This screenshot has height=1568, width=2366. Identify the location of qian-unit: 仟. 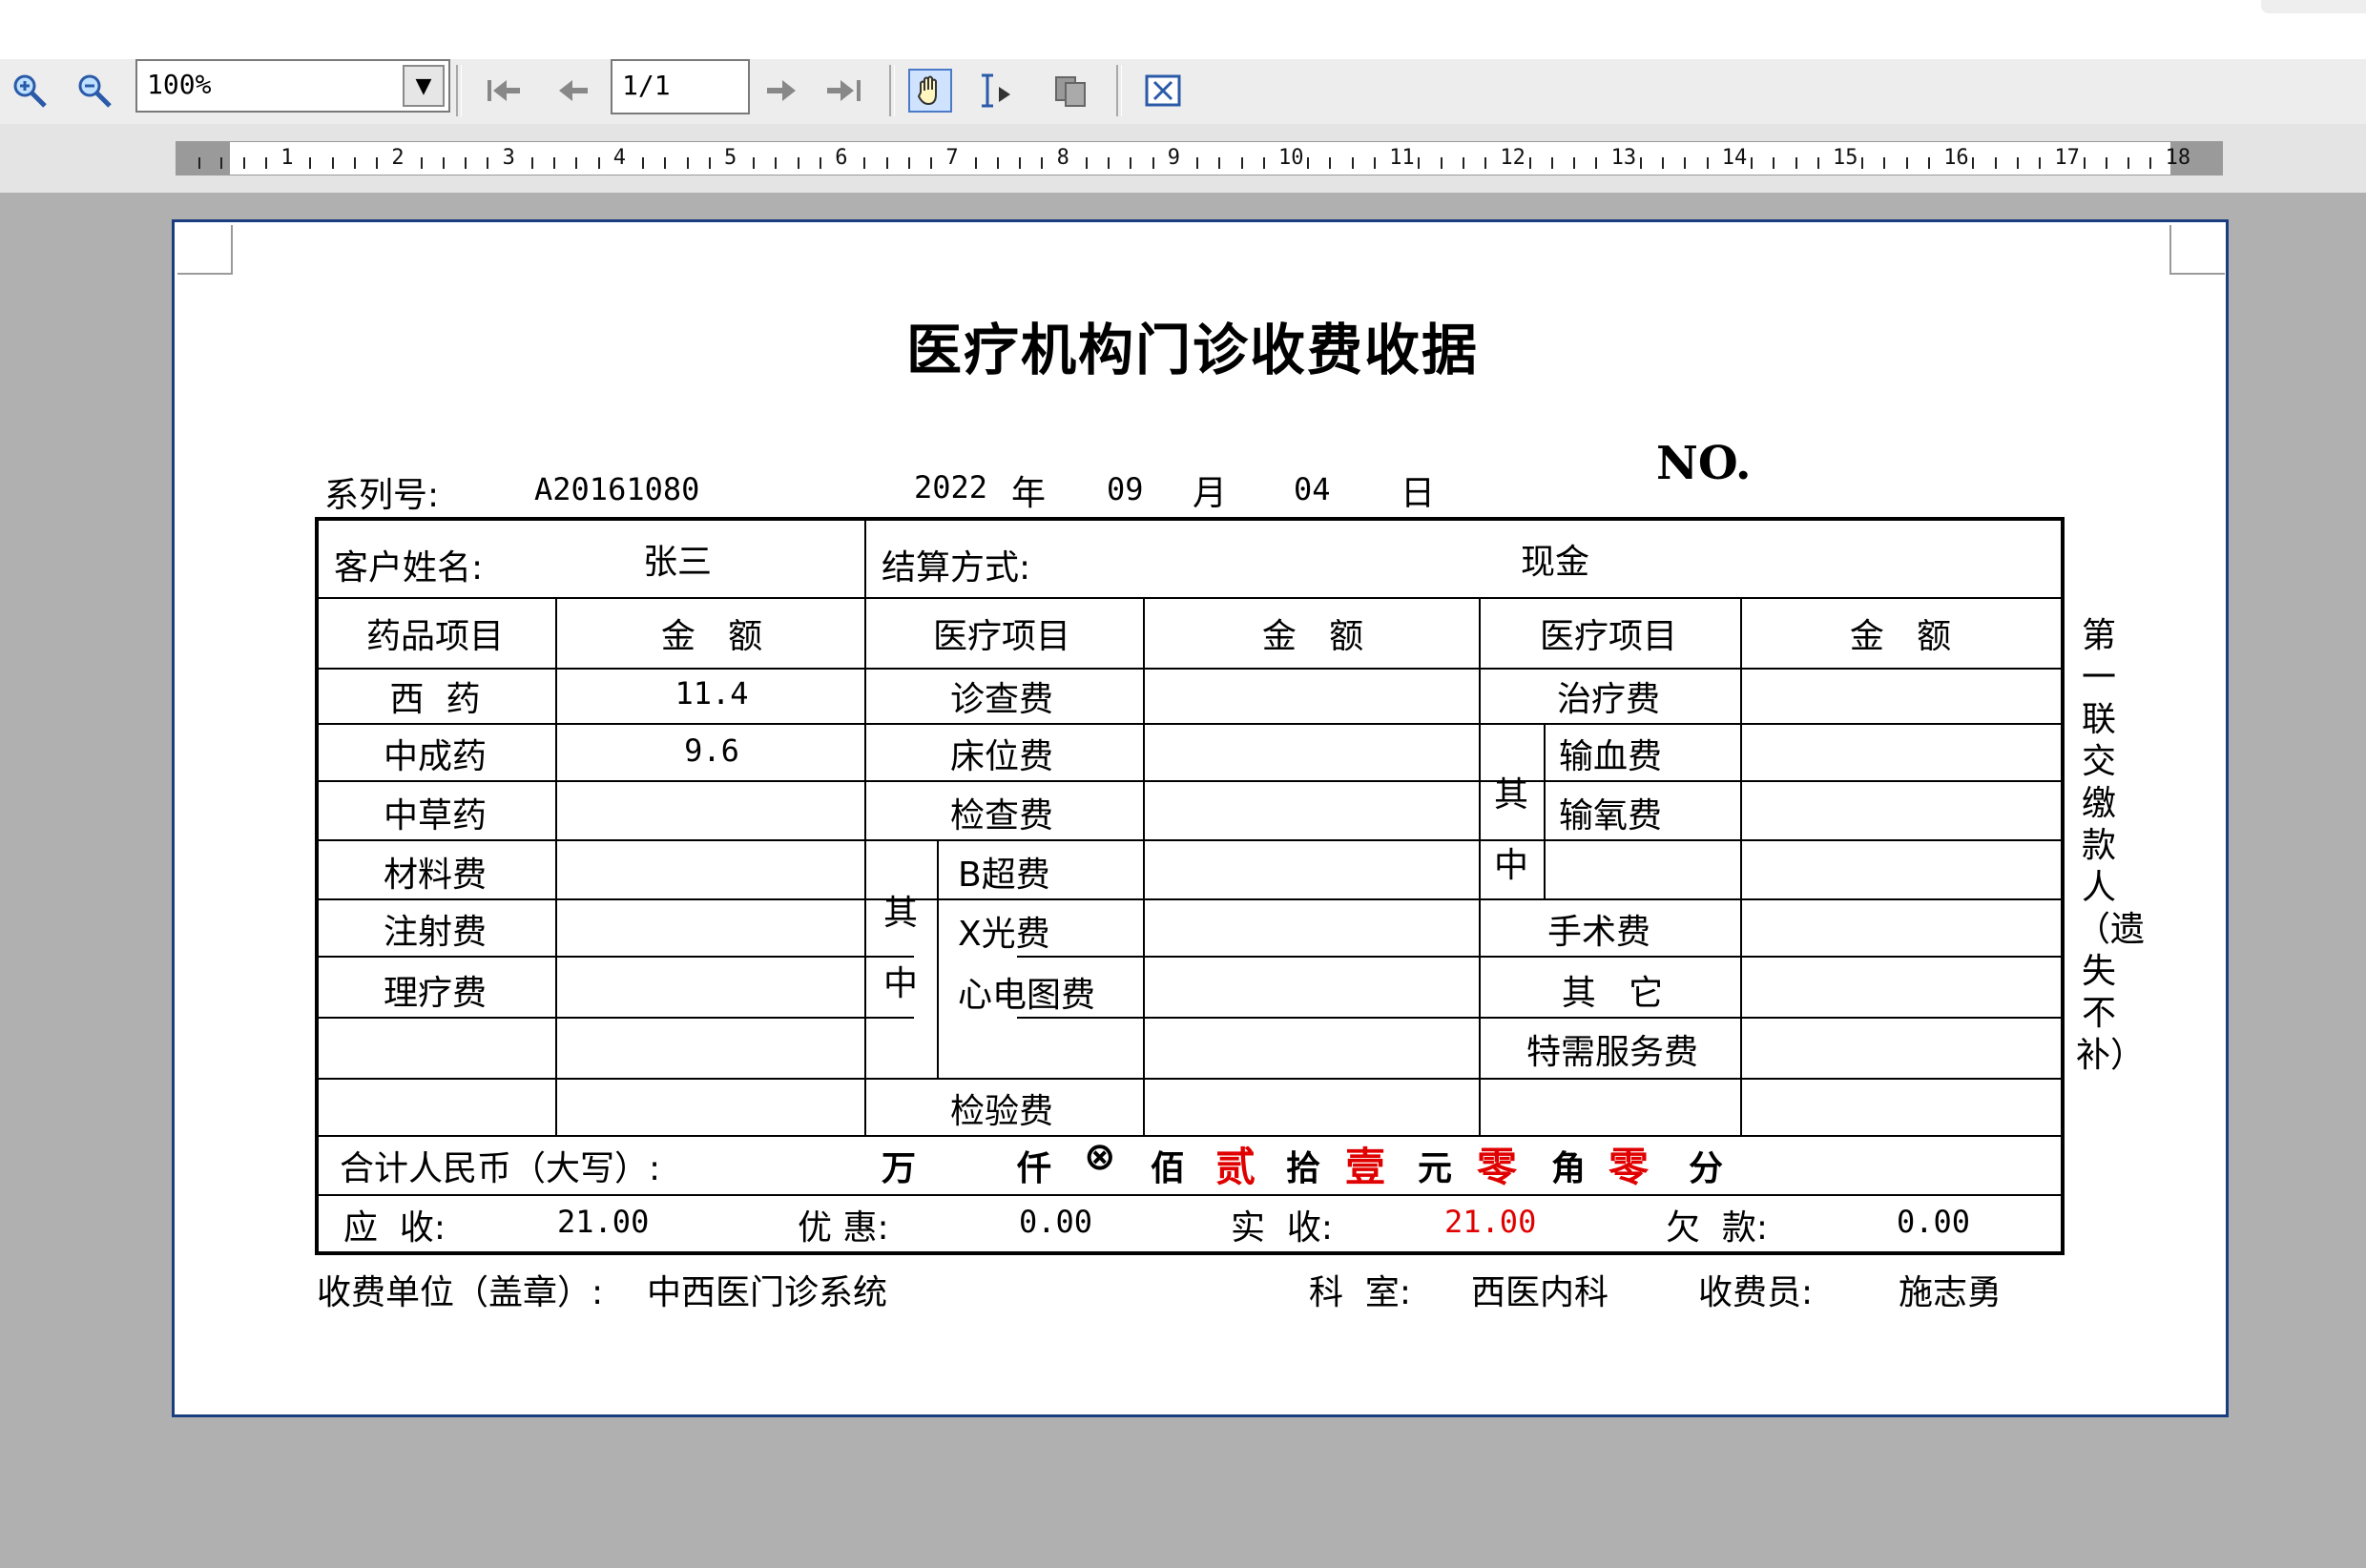
(1034, 1168).